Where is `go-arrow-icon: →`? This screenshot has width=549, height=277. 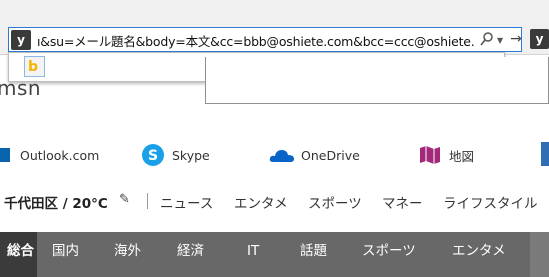
go-arrow-icon: → is located at coordinates (516, 39).